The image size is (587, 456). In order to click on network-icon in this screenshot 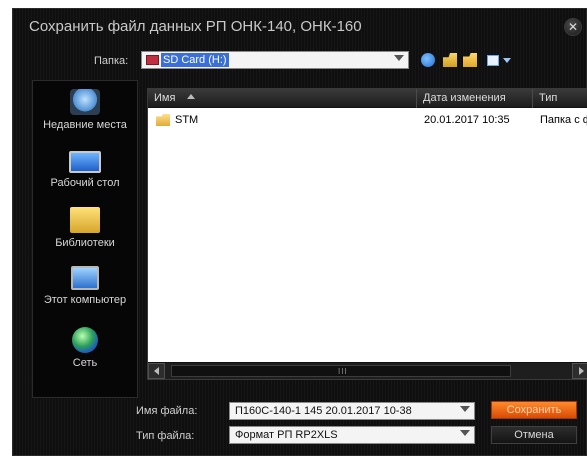, I will do `click(85, 340)`.